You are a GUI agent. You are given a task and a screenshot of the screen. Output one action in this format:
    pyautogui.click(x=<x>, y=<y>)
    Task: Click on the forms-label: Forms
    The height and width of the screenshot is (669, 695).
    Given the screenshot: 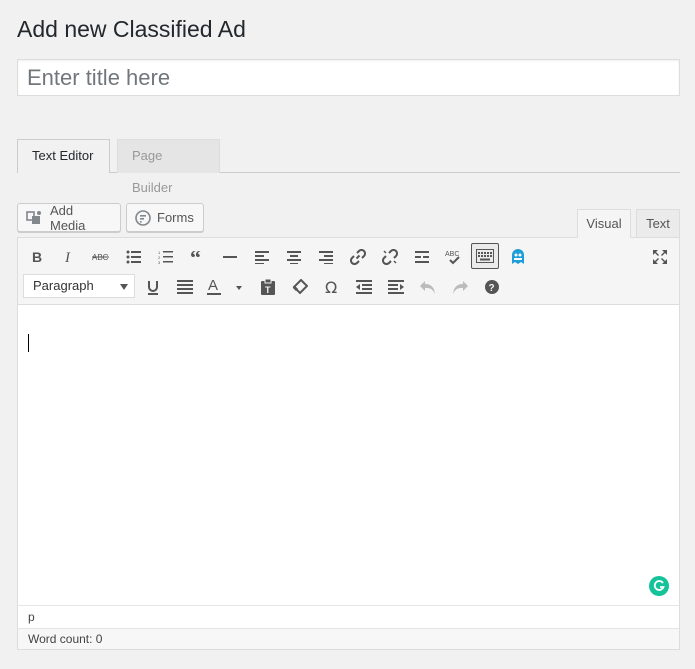 What is the action you would take?
    pyautogui.click(x=175, y=217)
    